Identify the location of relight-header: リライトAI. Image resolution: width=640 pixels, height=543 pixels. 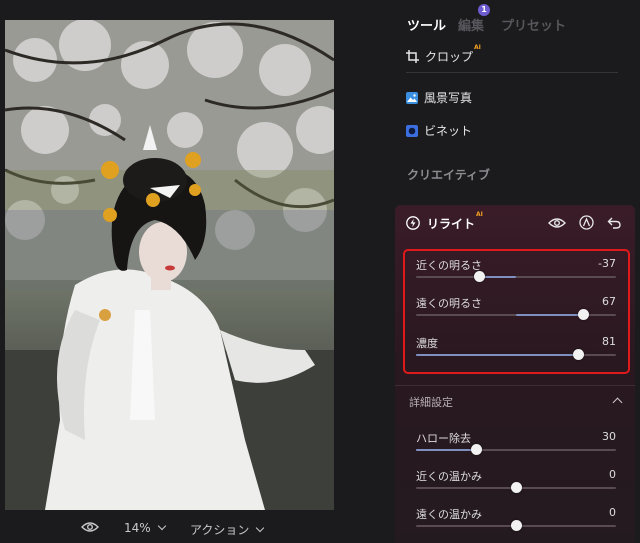
(515, 223).